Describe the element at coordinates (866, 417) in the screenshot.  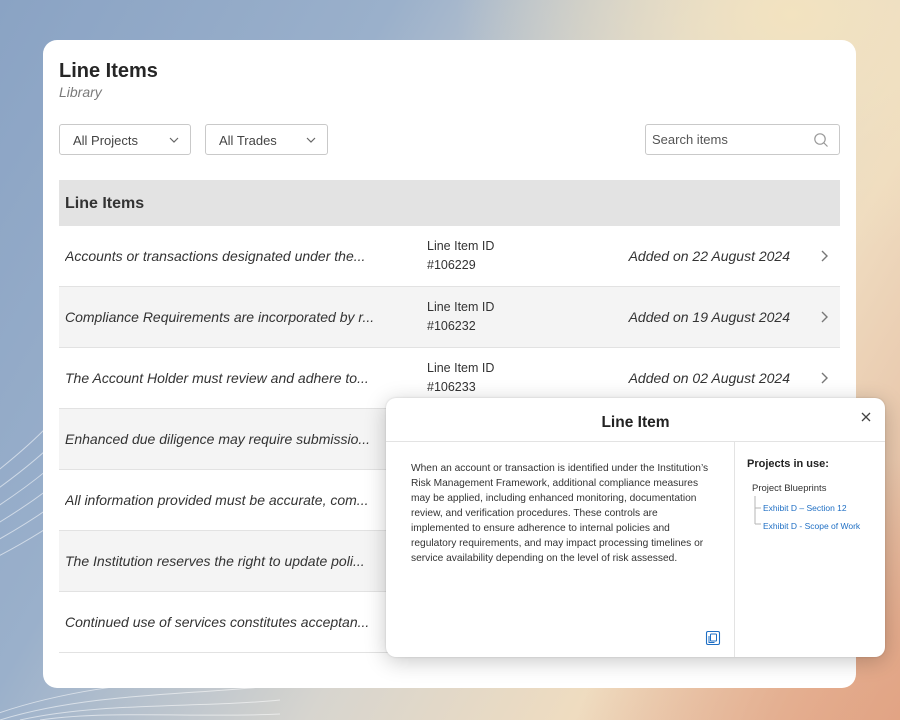
I see `close-icon` at that location.